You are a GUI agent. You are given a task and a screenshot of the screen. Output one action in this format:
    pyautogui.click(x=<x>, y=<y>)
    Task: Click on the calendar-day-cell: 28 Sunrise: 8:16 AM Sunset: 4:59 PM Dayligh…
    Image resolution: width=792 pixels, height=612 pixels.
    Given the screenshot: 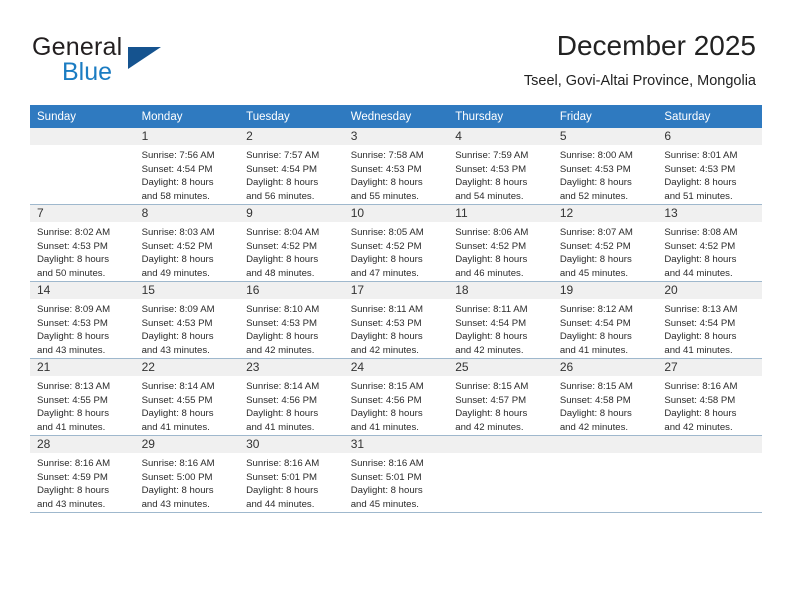 What is the action you would take?
    pyautogui.click(x=82, y=474)
    